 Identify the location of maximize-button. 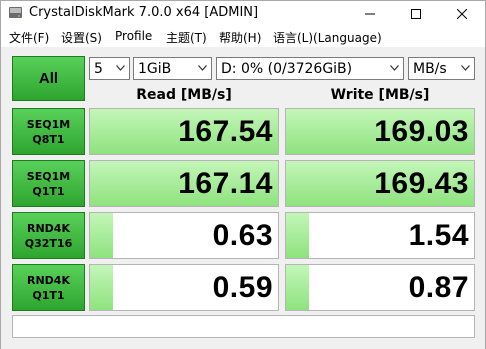
(416, 13).